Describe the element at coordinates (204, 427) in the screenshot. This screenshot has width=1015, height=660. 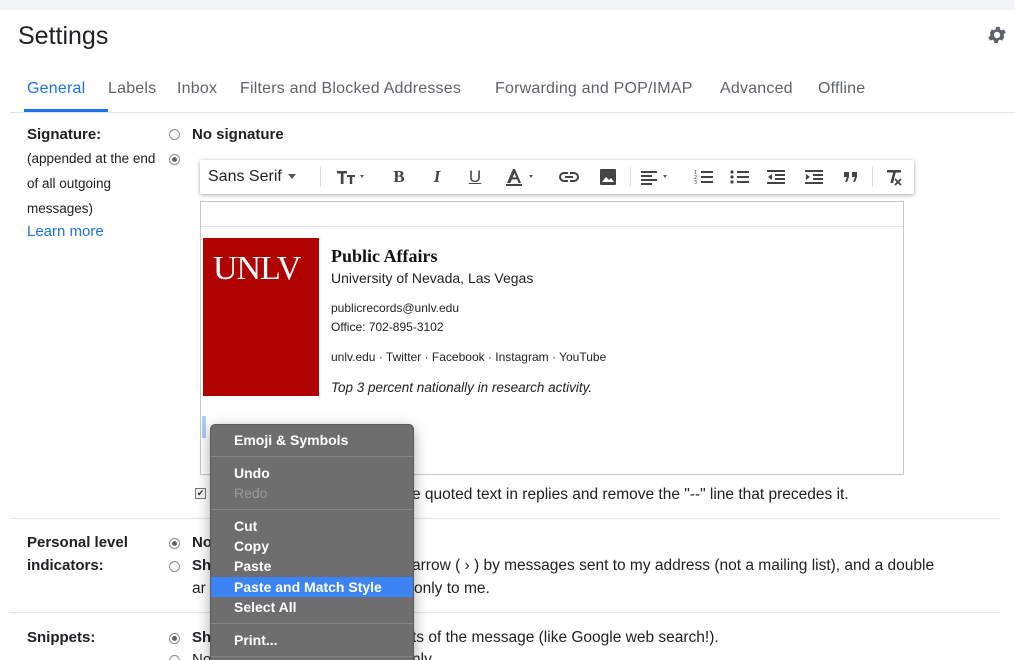
I see `text-selection-caret` at that location.